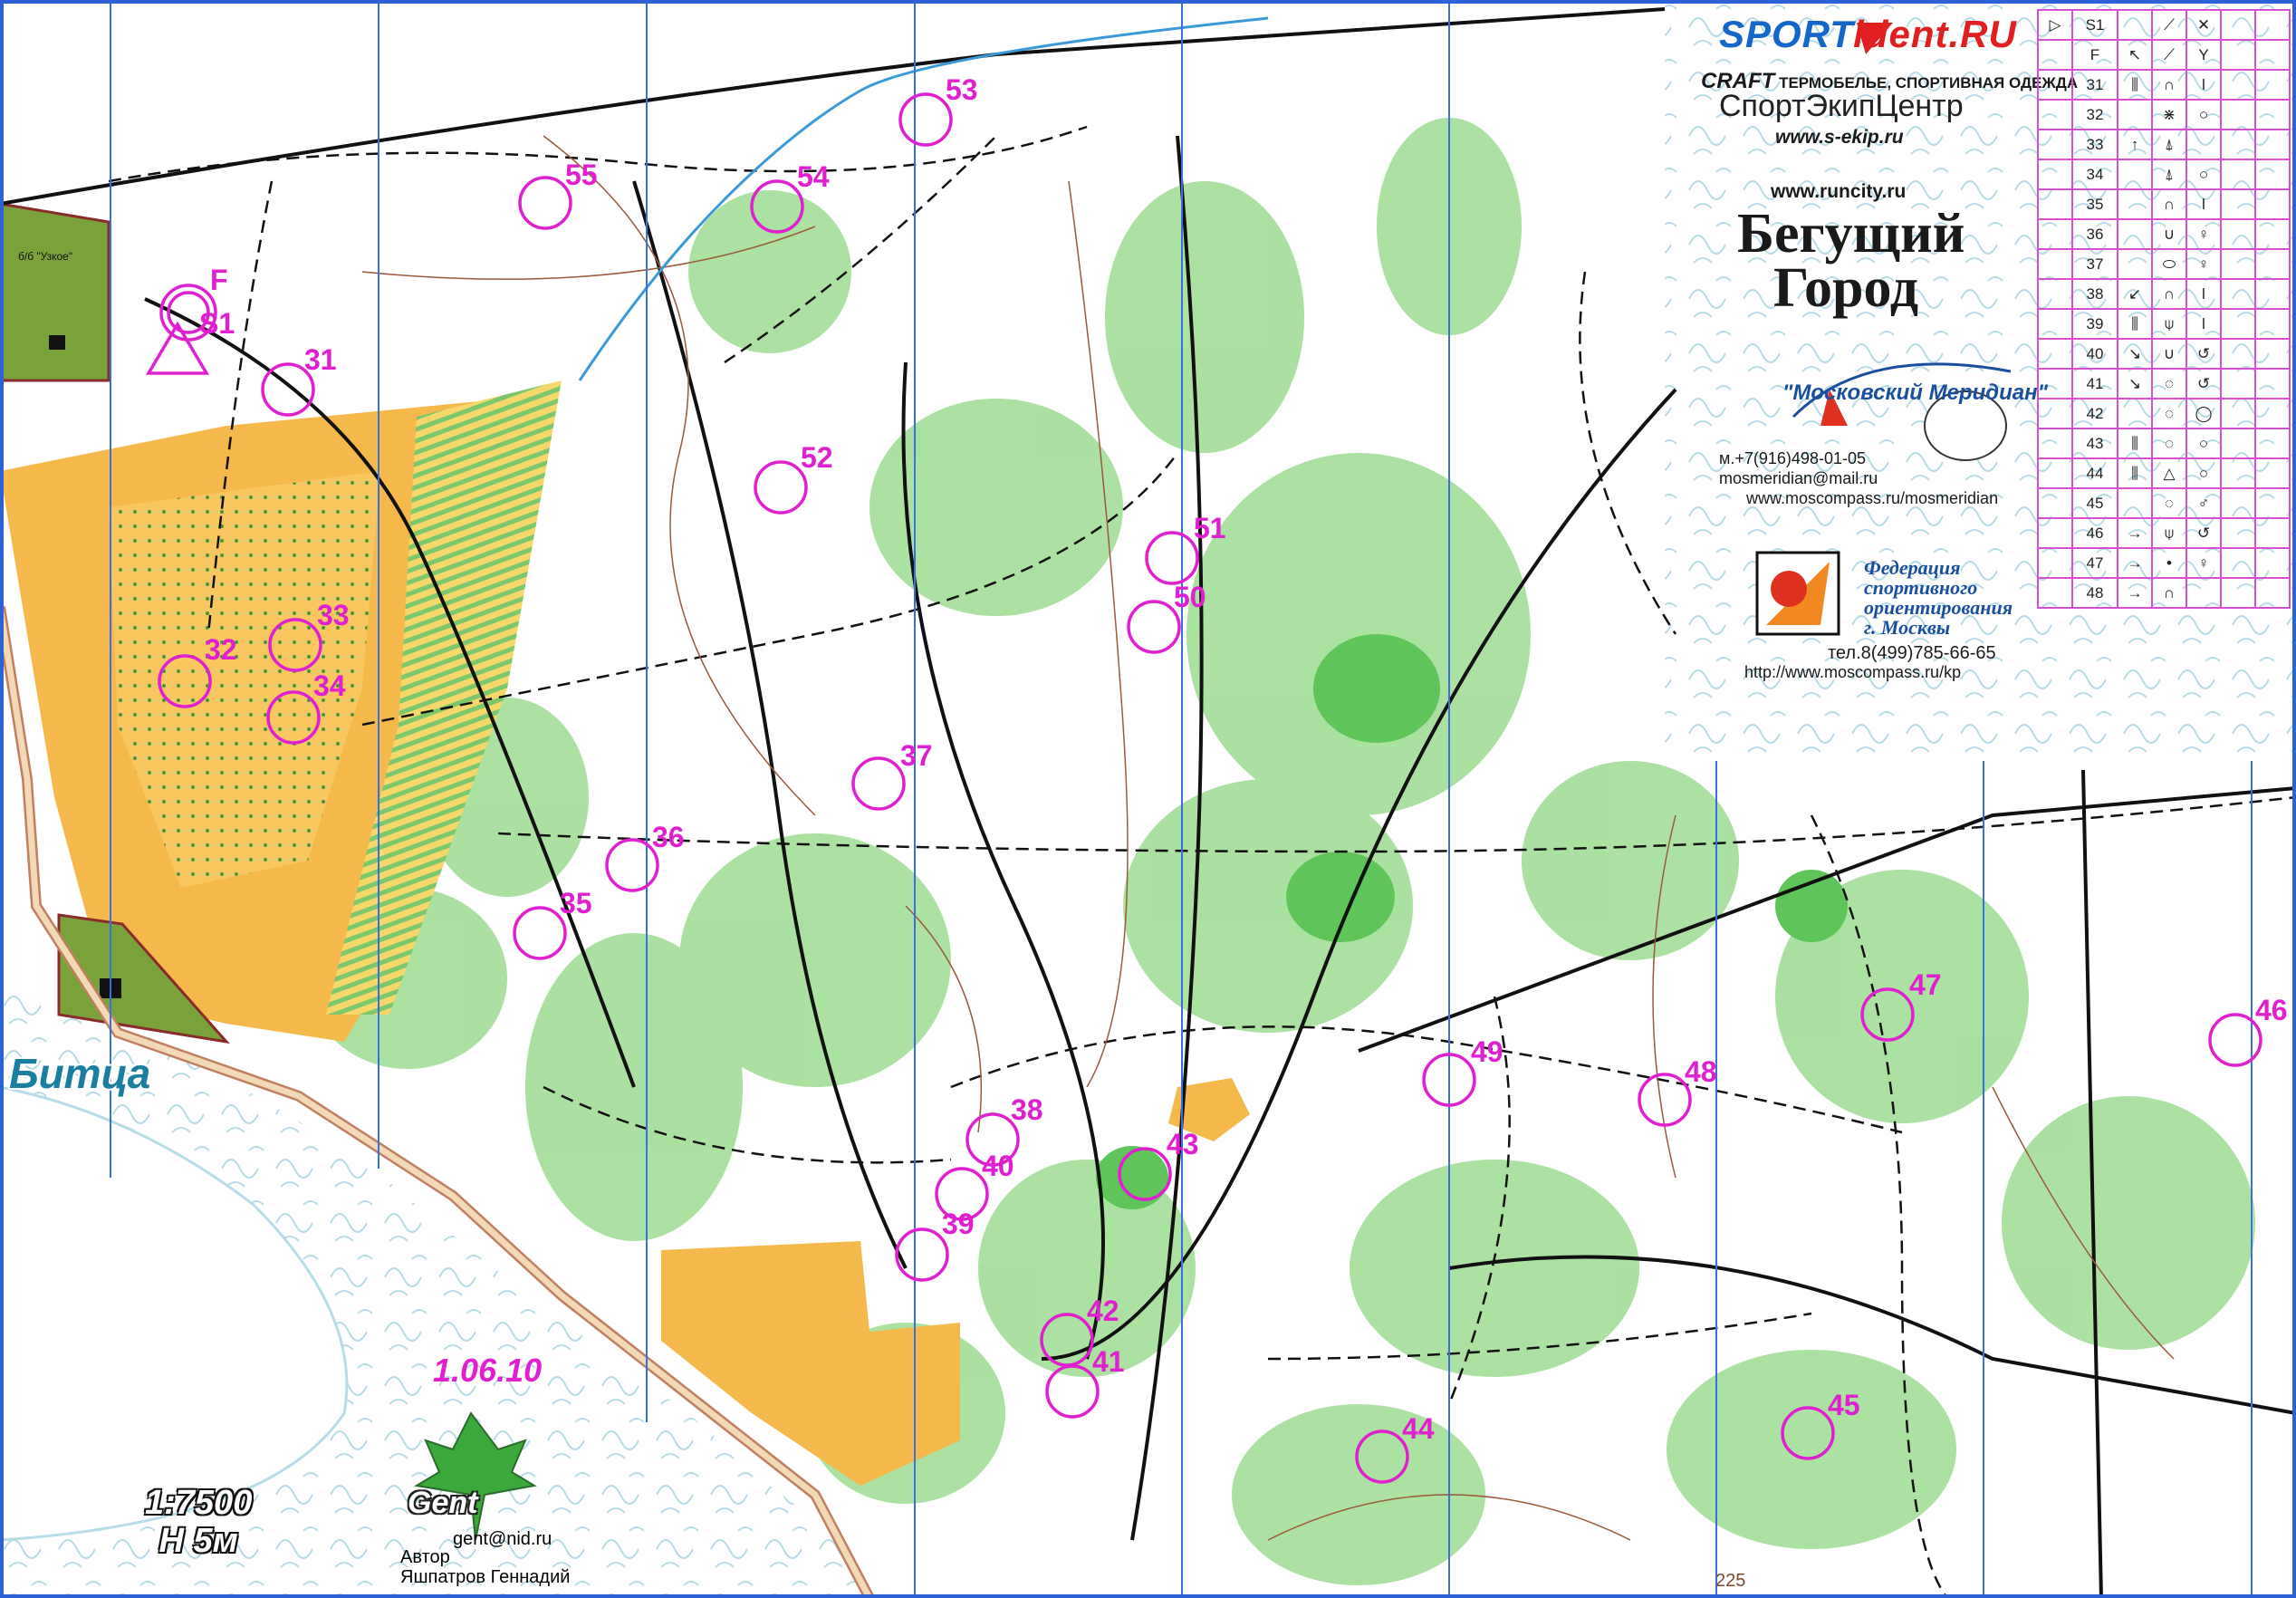 The width and height of the screenshot is (2296, 1598). Describe the element at coordinates (576, 903) in the screenshot. I see `control-label: 35` at that location.